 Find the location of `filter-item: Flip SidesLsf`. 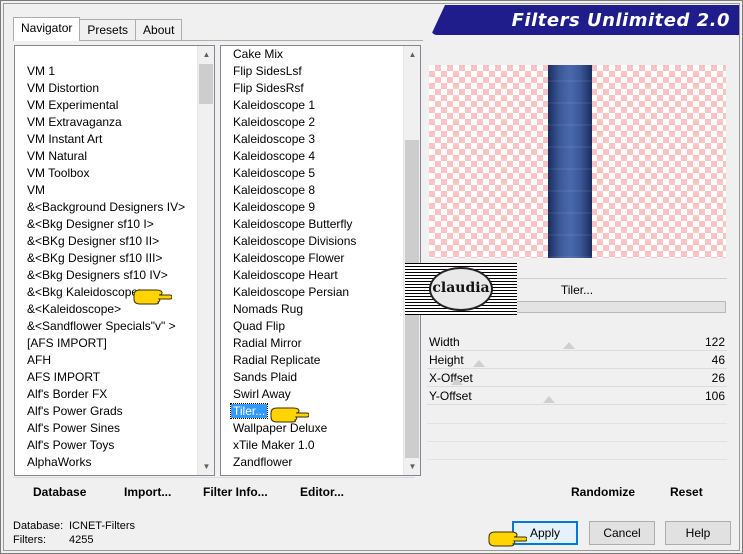

filter-item: Flip SidesLsf is located at coordinates (312, 71).